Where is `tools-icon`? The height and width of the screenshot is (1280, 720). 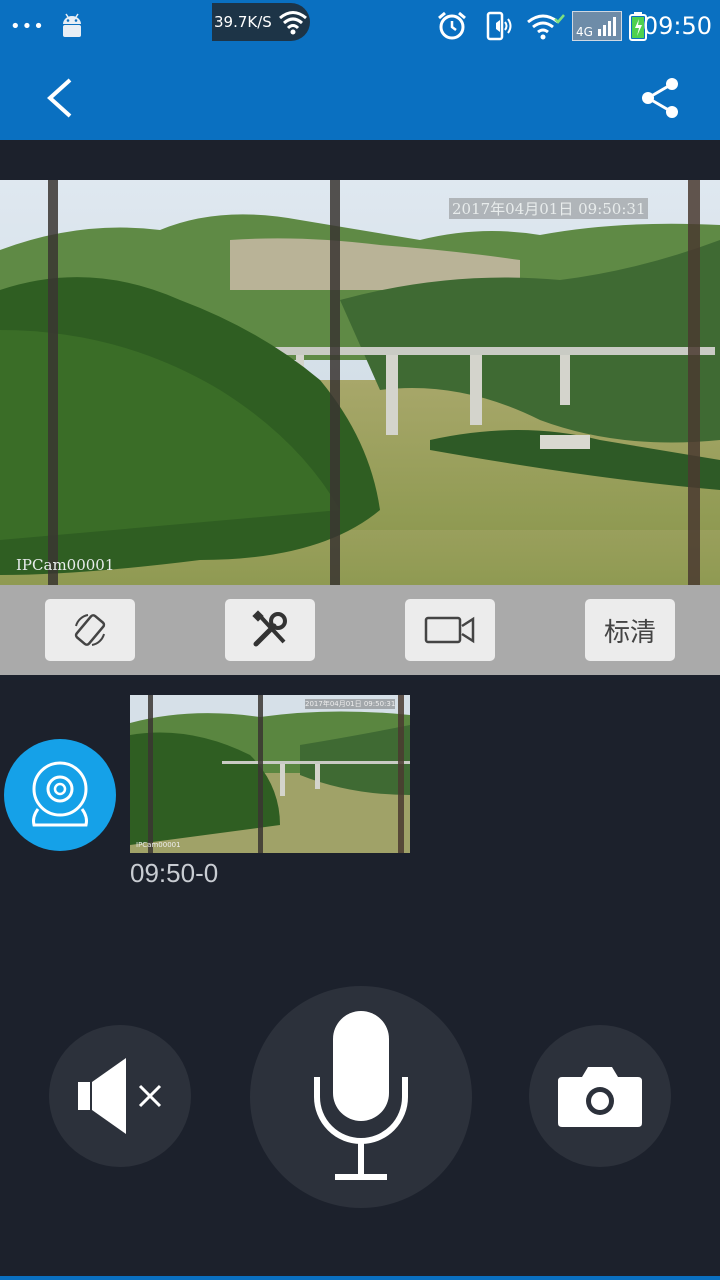 tools-icon is located at coordinates (269, 628).